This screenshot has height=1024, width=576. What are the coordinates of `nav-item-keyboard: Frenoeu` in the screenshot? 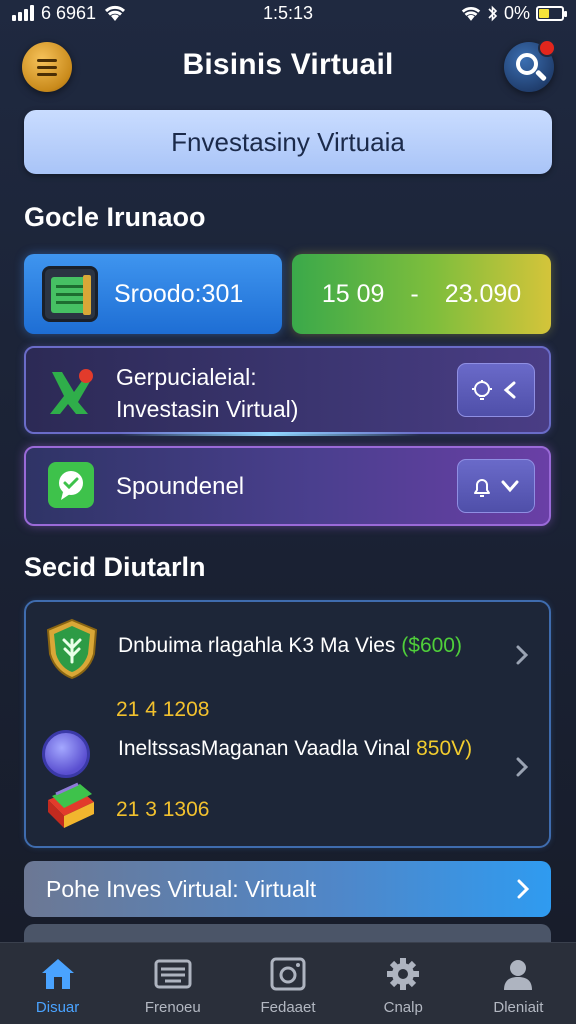 It's located at (172, 983).